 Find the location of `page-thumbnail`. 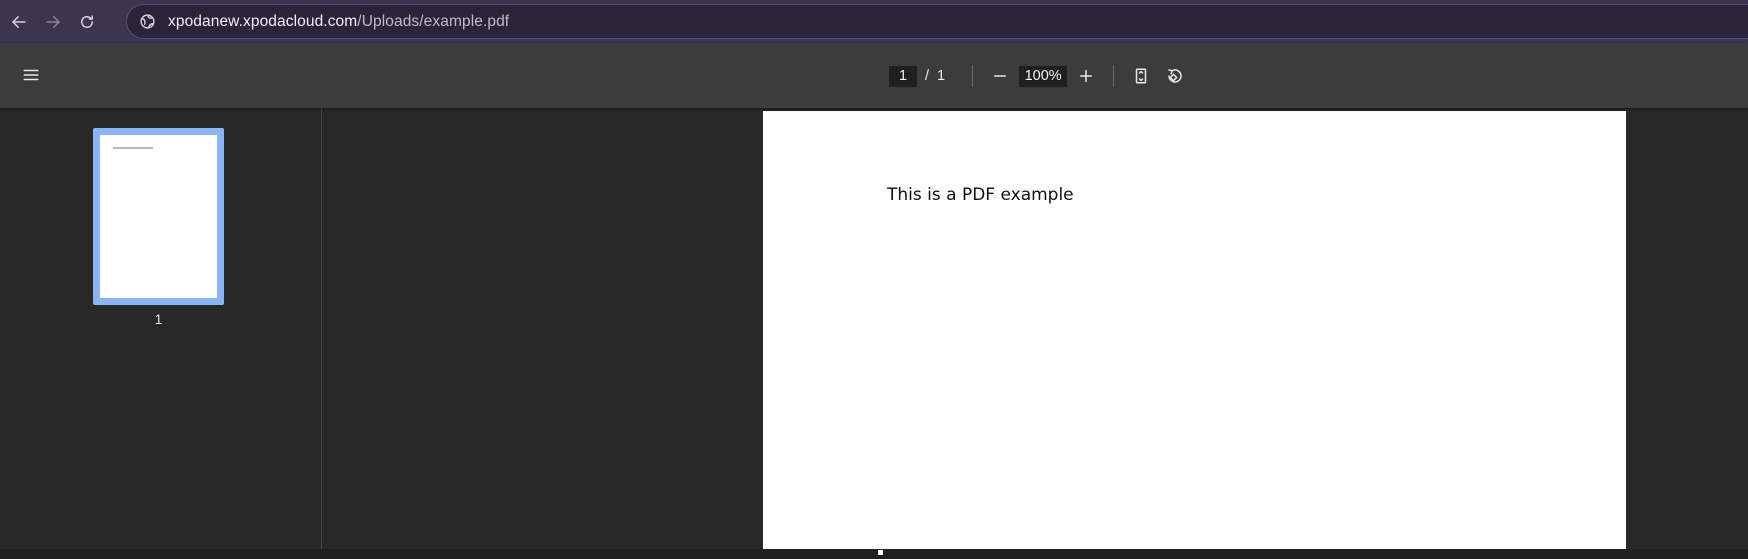

page-thumbnail is located at coordinates (158, 216).